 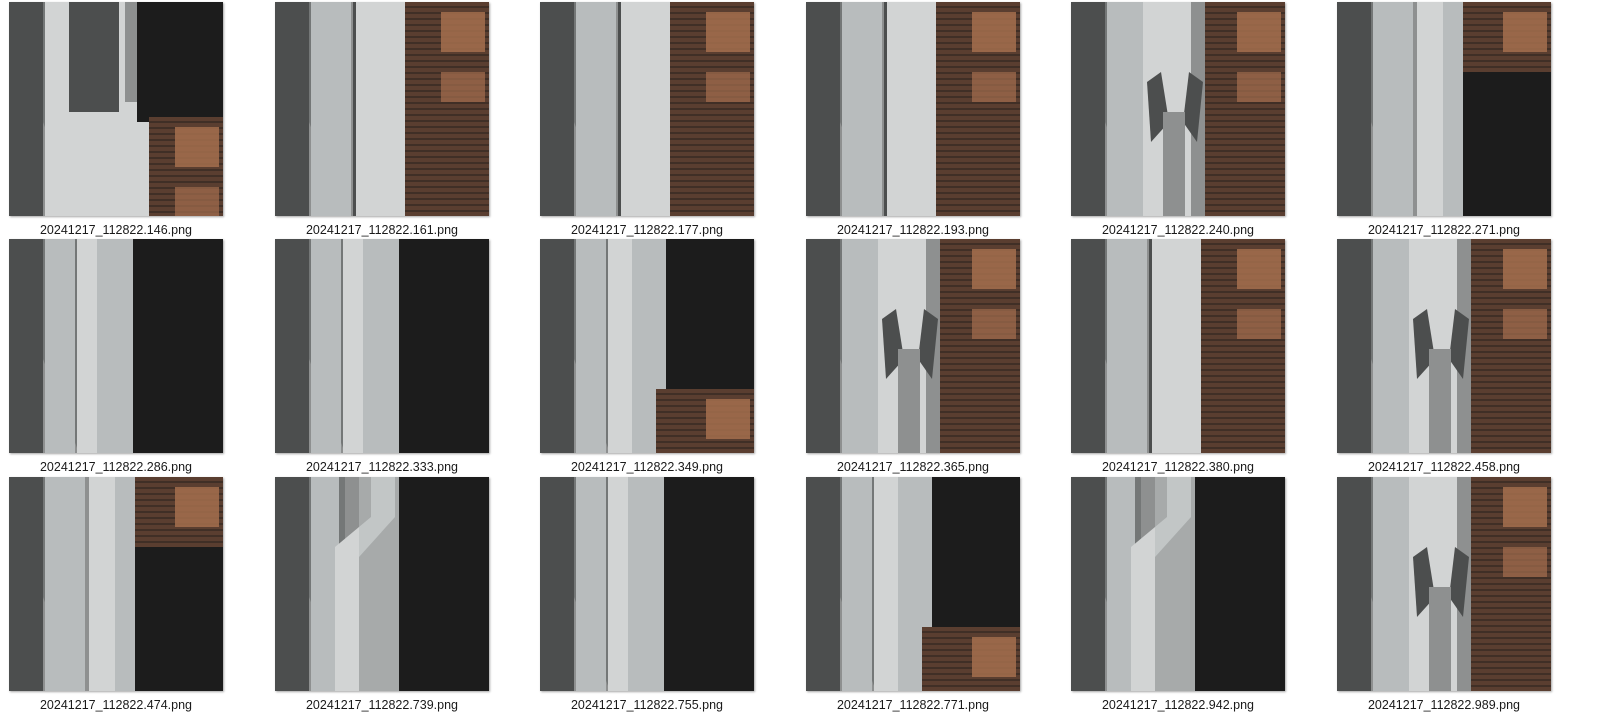 I want to click on file-name-label: 20241217_112822.380.png, so click(x=1178, y=467).